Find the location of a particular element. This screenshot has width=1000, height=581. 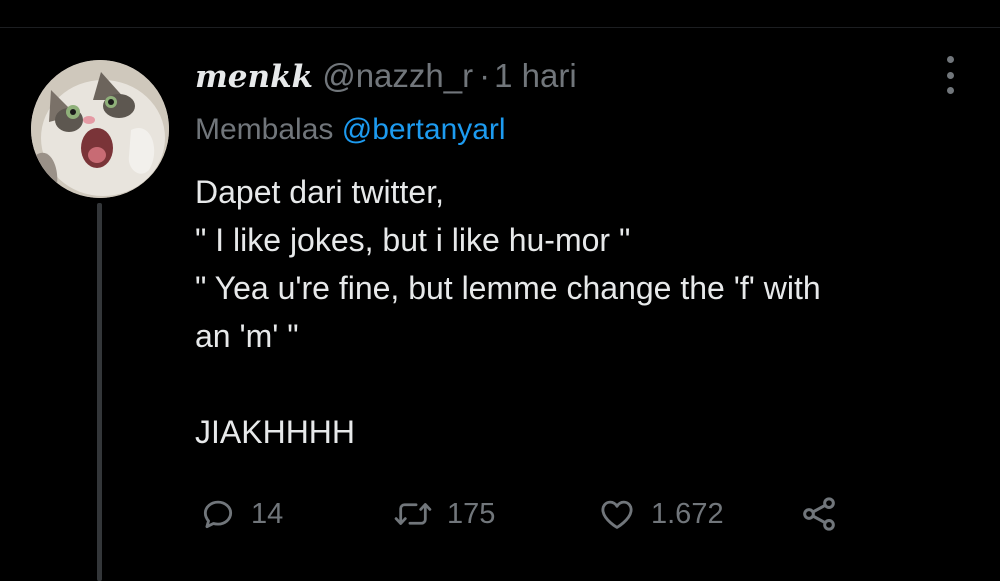

tweet-text-line: an 'm' " is located at coordinates (247, 336).